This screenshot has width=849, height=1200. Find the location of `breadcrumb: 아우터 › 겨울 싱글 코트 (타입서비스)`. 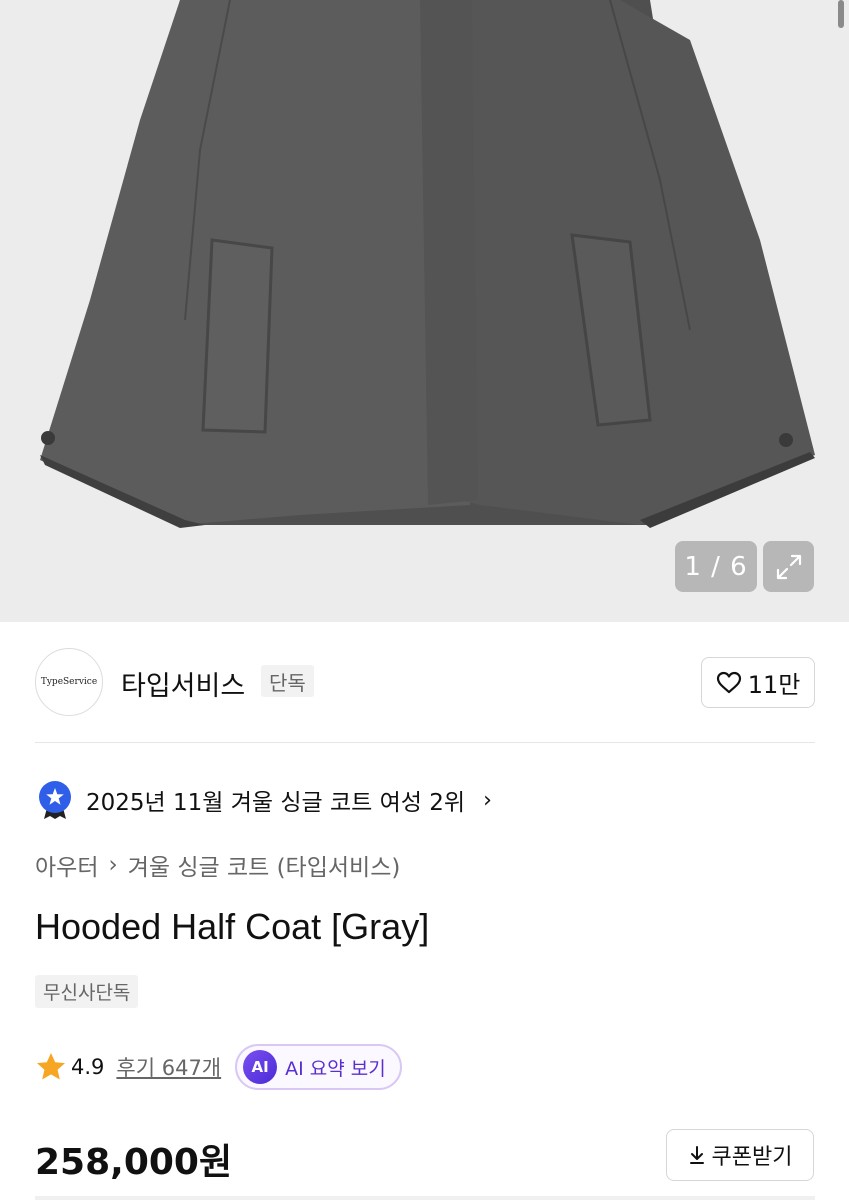

breadcrumb: 아우터 › 겨울 싱글 코트 (타입서비스) is located at coordinates (217, 865).